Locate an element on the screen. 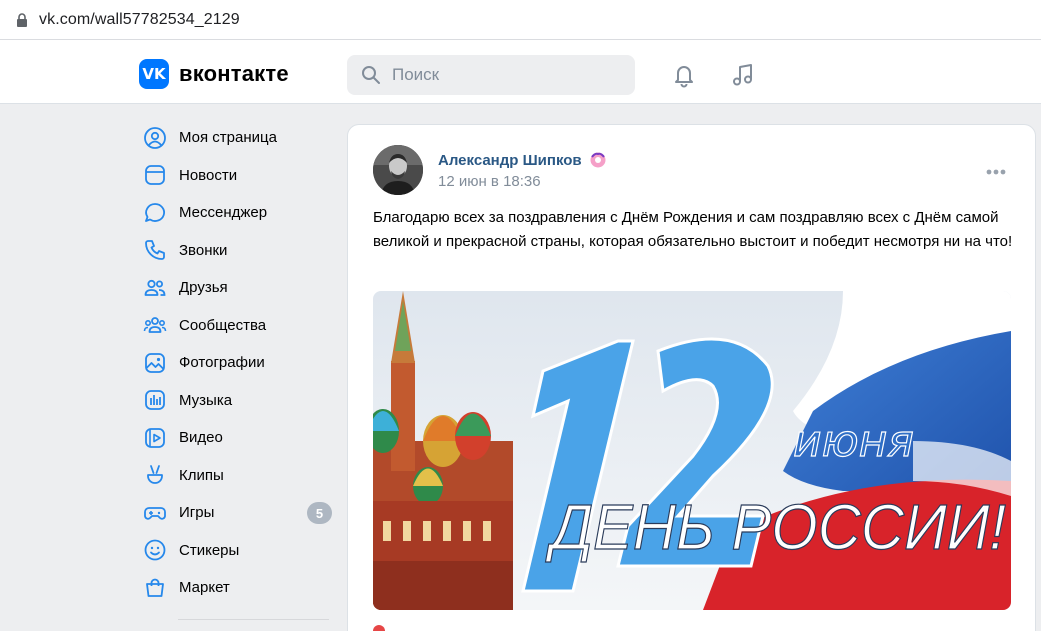 This screenshot has height=631, width=1041. photos-icon is located at coordinates (155, 363).